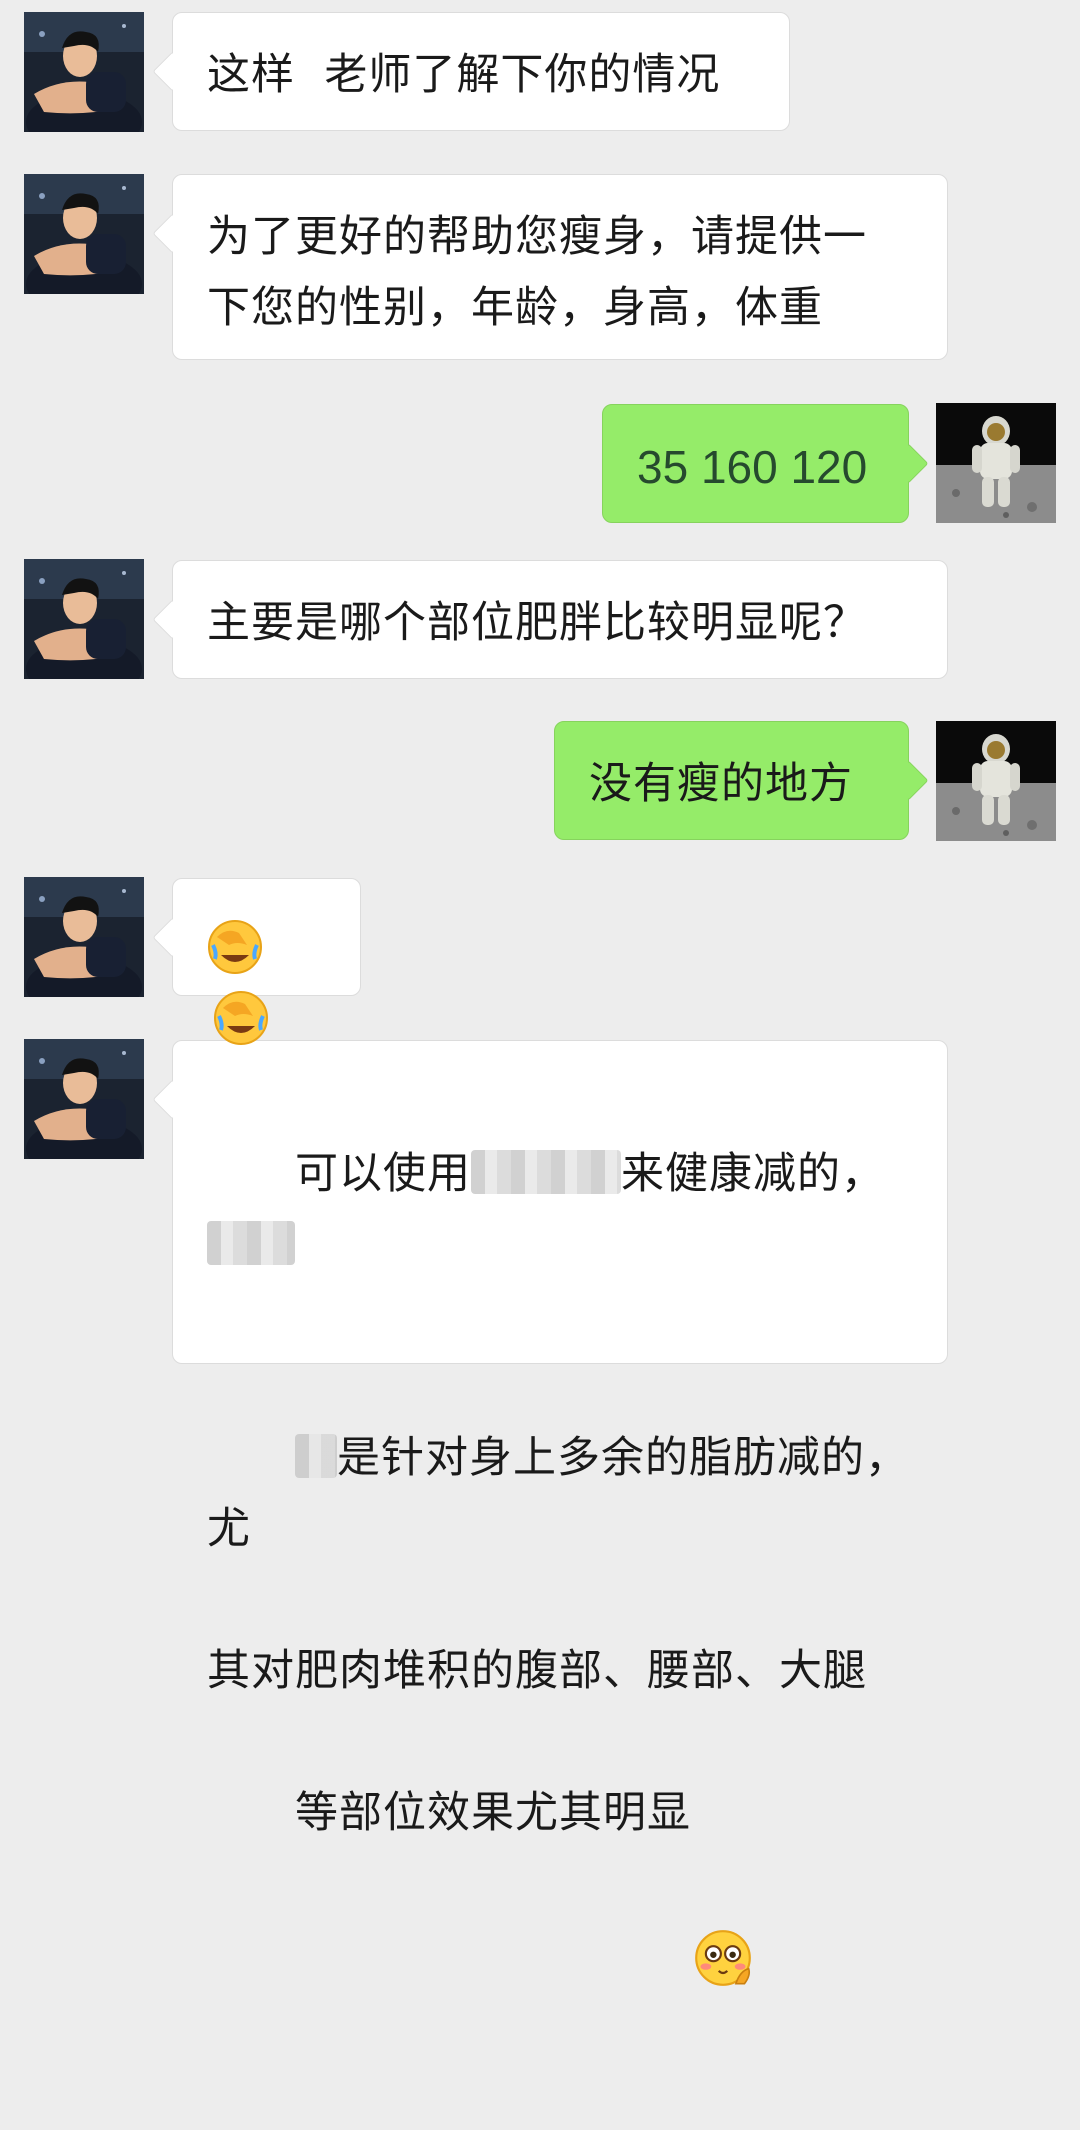  Describe the element at coordinates (515, 308) in the screenshot. I see `message-text-line: 下您的性别，年龄，身高，体重` at that location.